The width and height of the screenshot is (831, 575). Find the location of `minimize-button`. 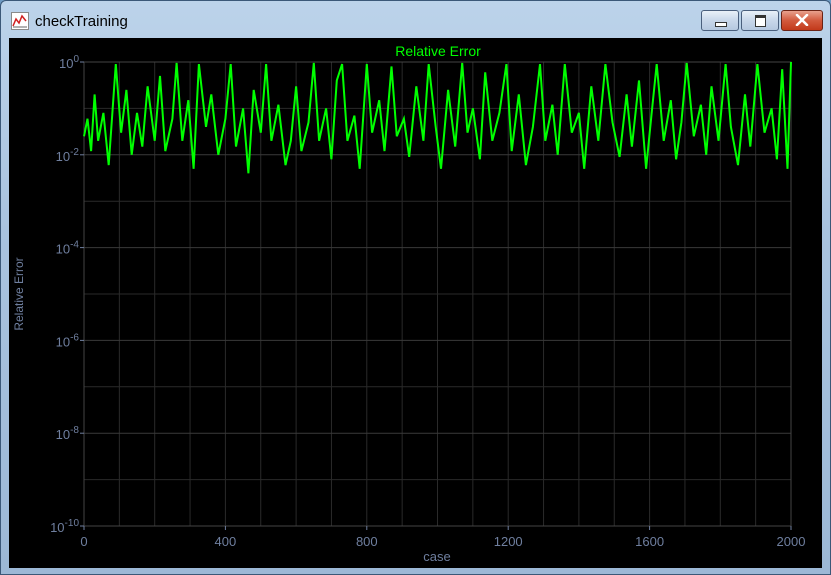

minimize-button is located at coordinates (720, 20).